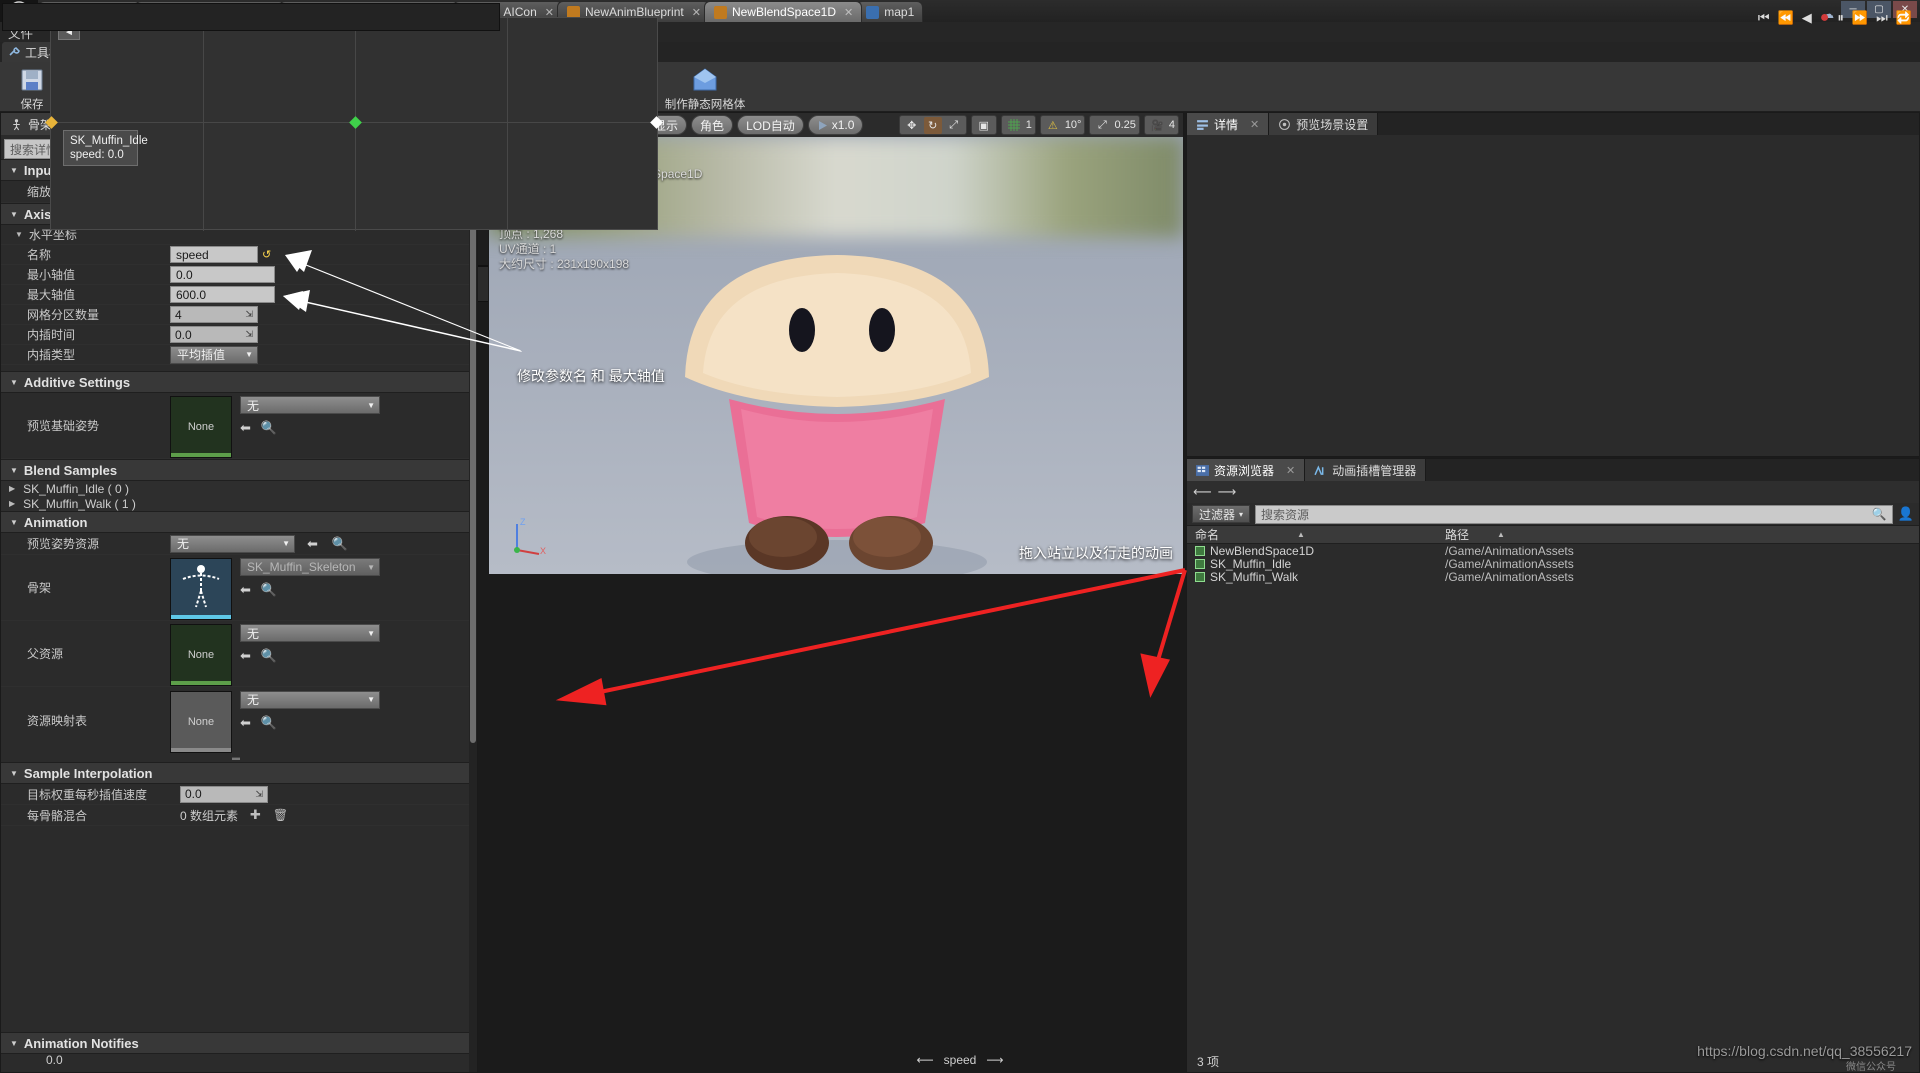  What do you see at coordinates (214, 354) in the screenshot?
I see `interp-type-combo: 平均插值 ▼` at bounding box center [214, 354].